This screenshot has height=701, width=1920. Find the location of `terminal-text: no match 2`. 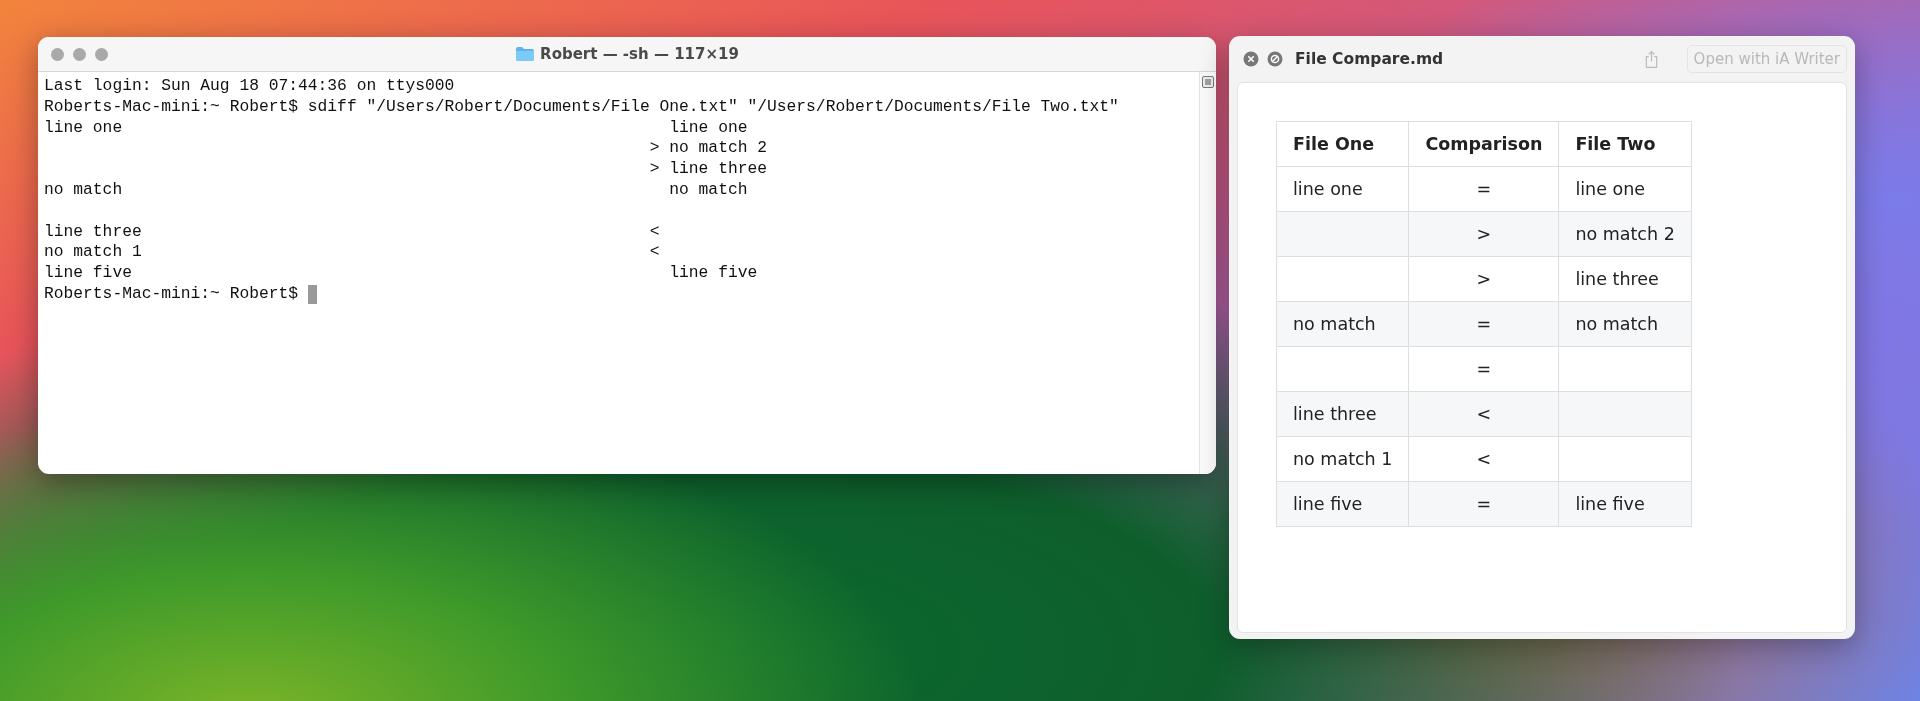

terminal-text: no match 2 is located at coordinates (718, 149).